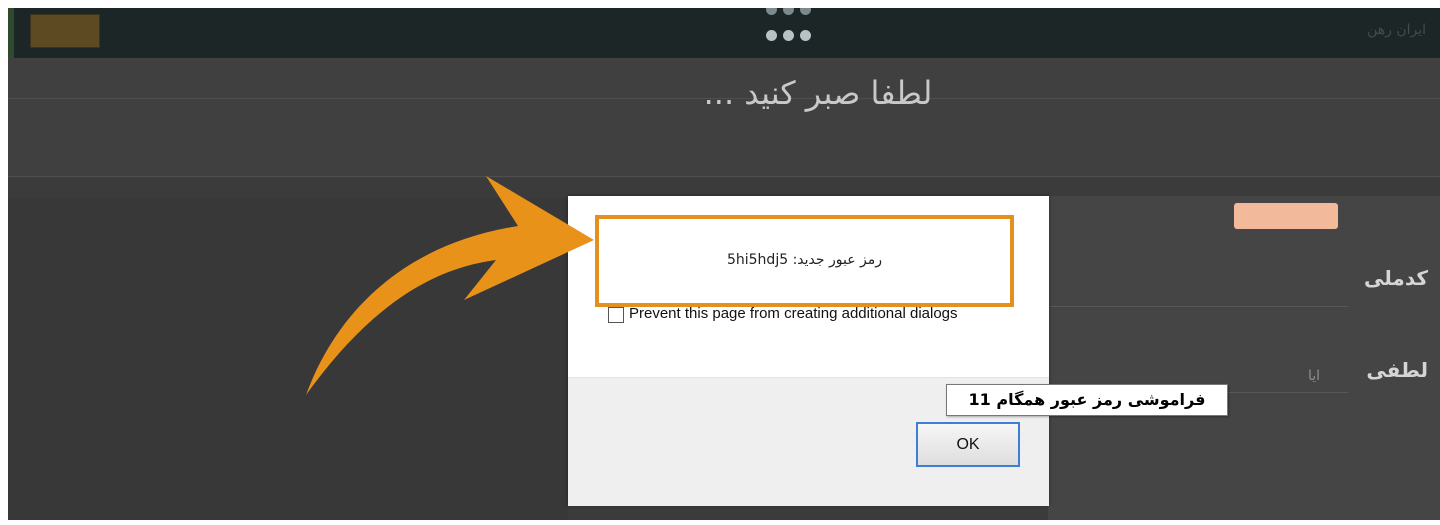 This screenshot has width=1440, height=525. Describe the element at coordinates (616, 315) in the screenshot. I see `prevent-dialogs-checkbox` at that location.